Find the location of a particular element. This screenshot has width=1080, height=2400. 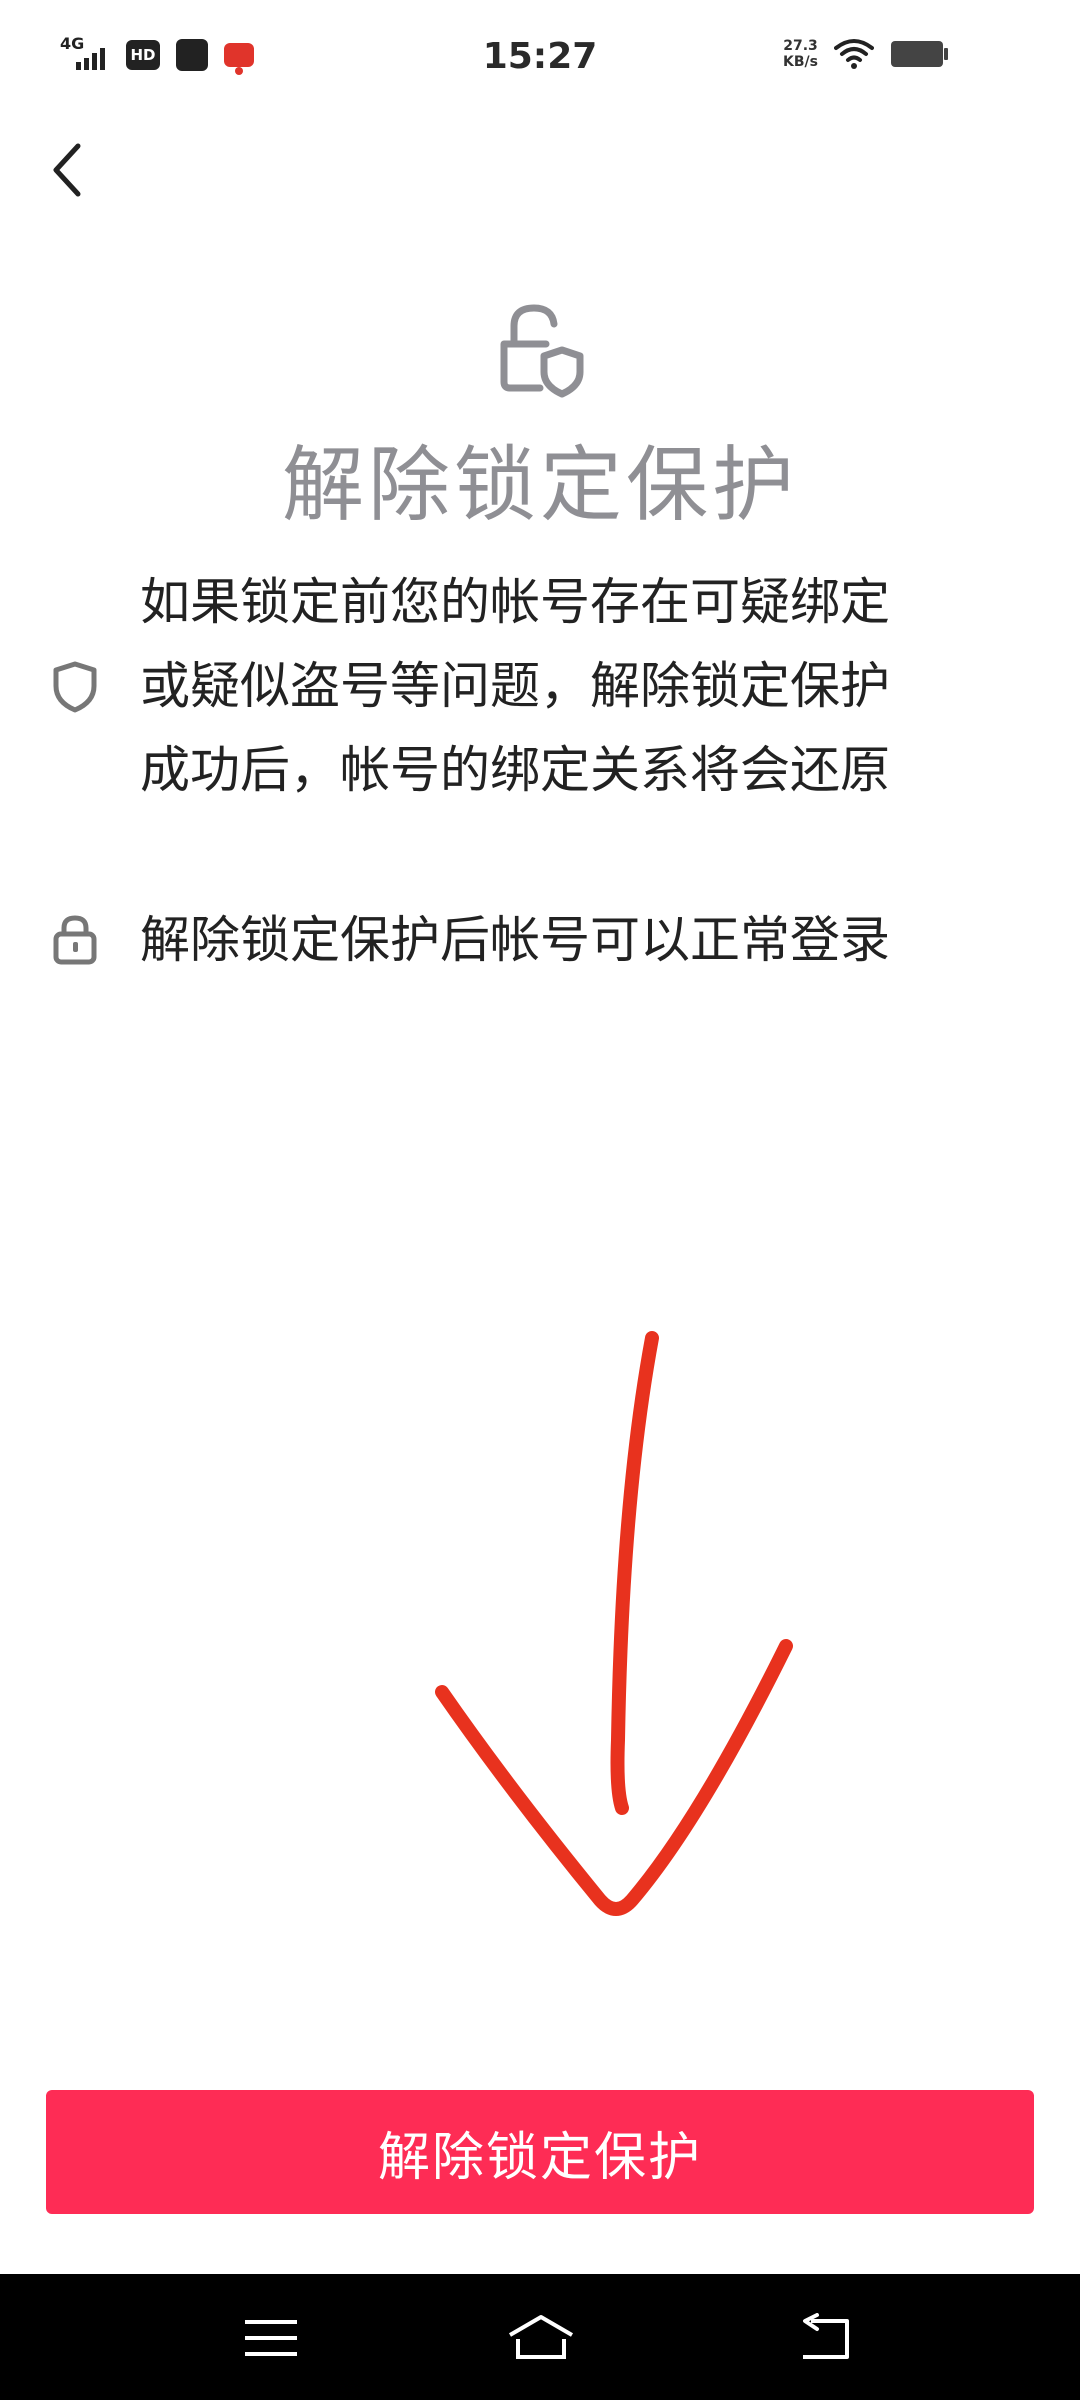

info-item-login: 解除锁定保护后帐号可以正常登录 is located at coordinates (540, 943).